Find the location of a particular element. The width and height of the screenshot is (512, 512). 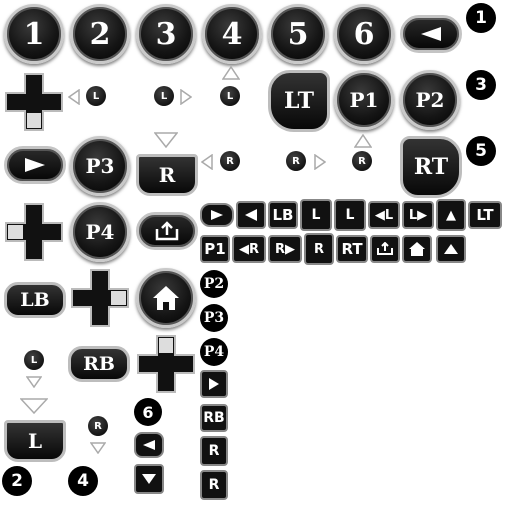

arrow-right-icon is located at coordinates (35, 165).